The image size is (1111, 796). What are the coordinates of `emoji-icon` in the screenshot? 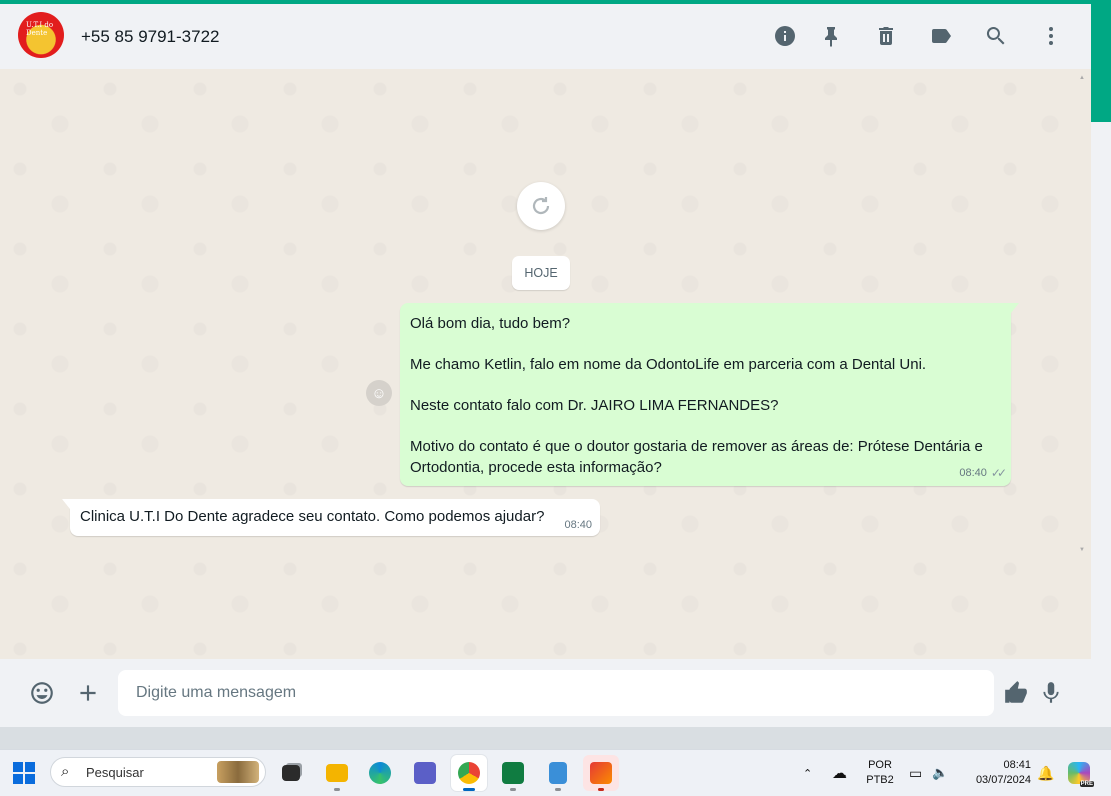 It's located at (42, 693).